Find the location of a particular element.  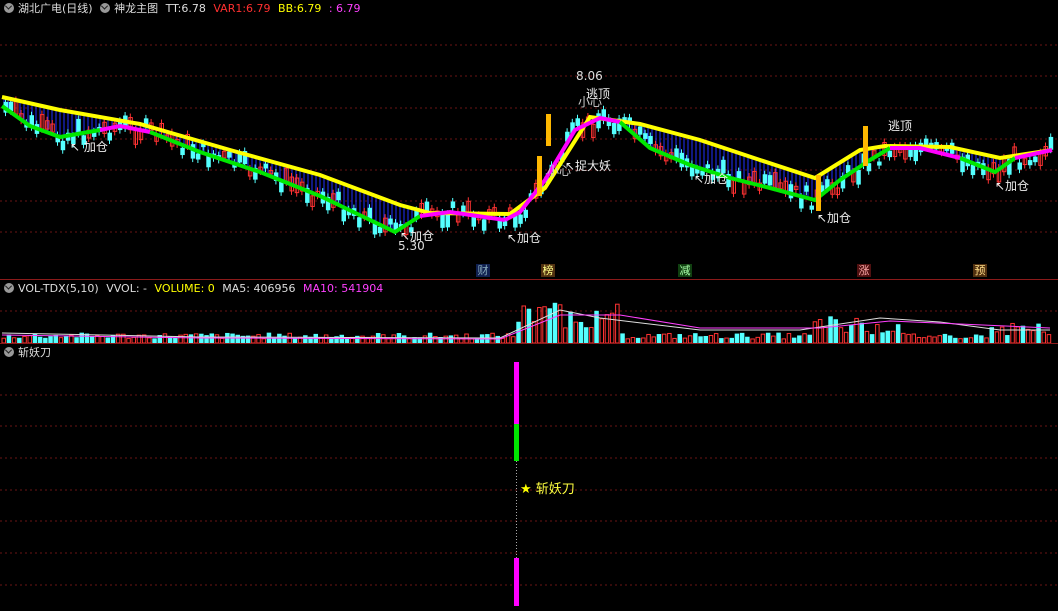

bottom-indicator-name: 斩妖刀 is located at coordinates (34, 352).